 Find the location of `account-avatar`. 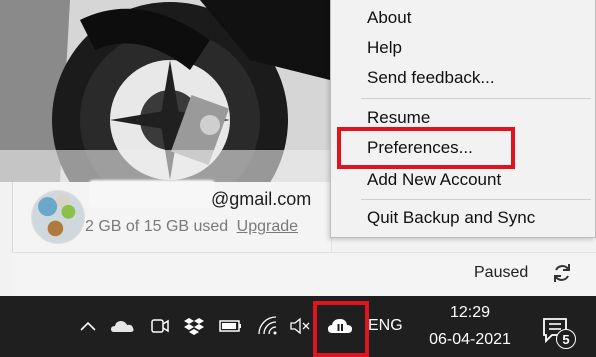

account-avatar is located at coordinates (58, 217).